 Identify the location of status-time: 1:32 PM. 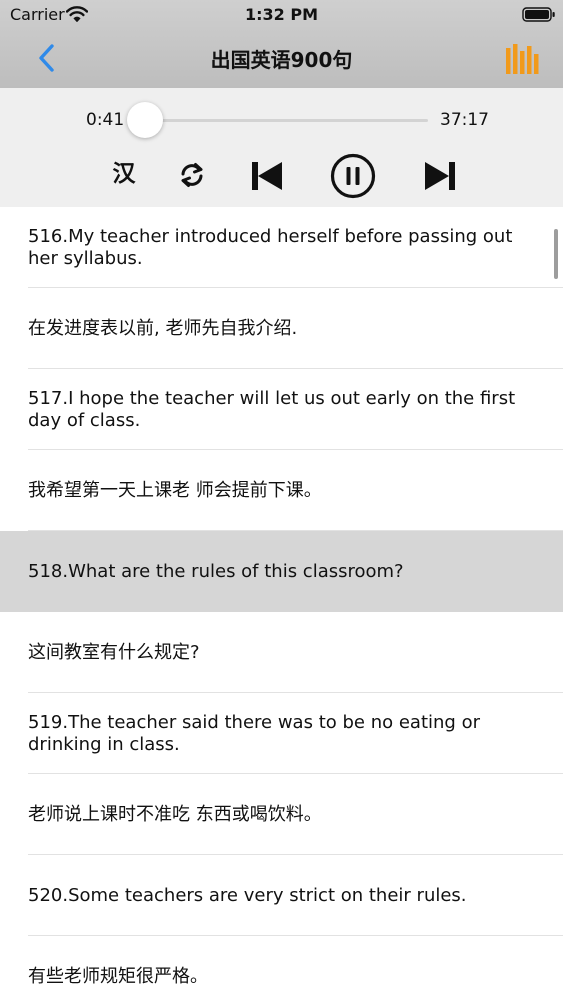
(281, 14).